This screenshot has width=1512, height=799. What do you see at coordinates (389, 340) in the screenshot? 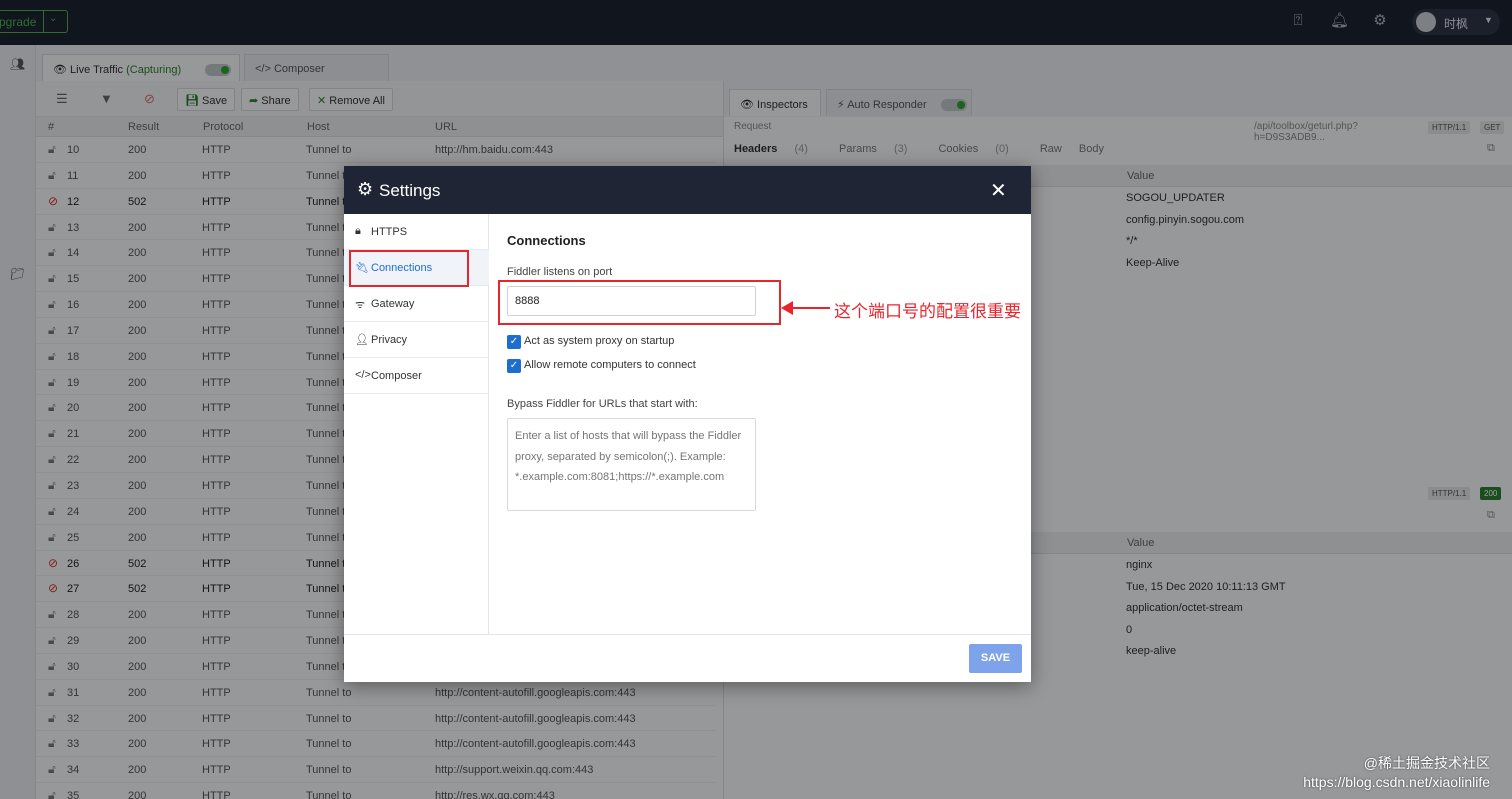
I see `sidebar-item-label: Privacy` at bounding box center [389, 340].